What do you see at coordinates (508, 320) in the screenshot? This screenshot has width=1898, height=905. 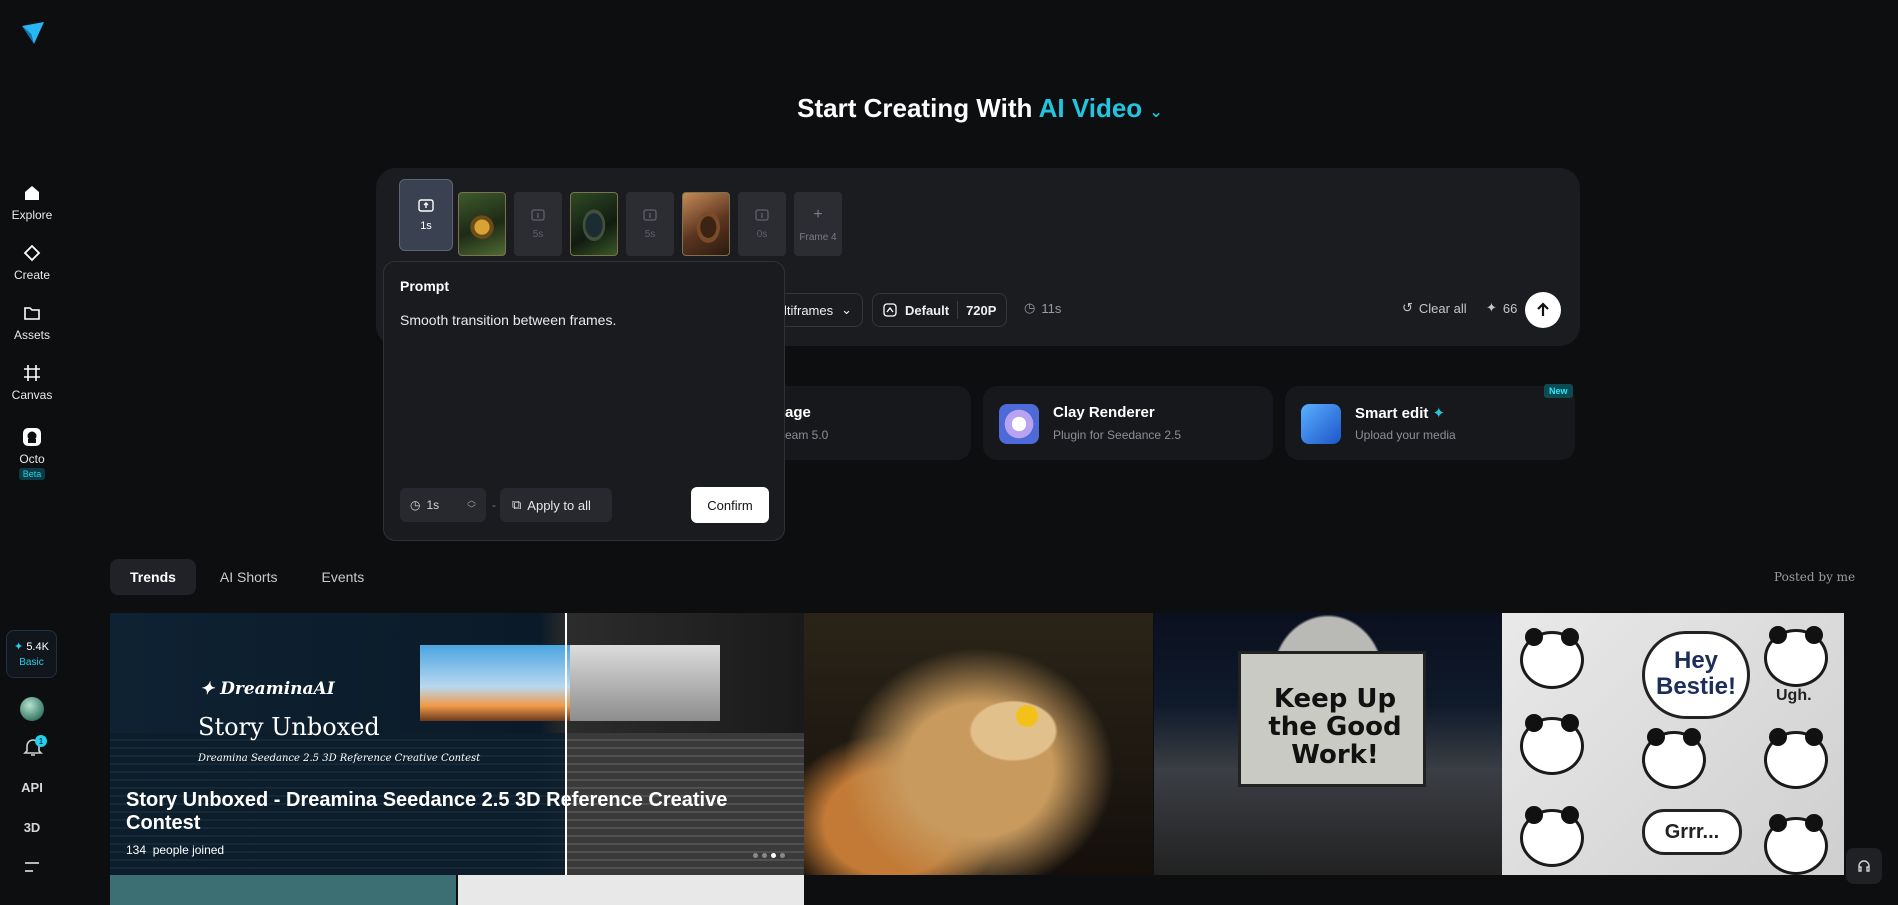 I see `prompt-textarea: Smooth transition between frames.` at bounding box center [508, 320].